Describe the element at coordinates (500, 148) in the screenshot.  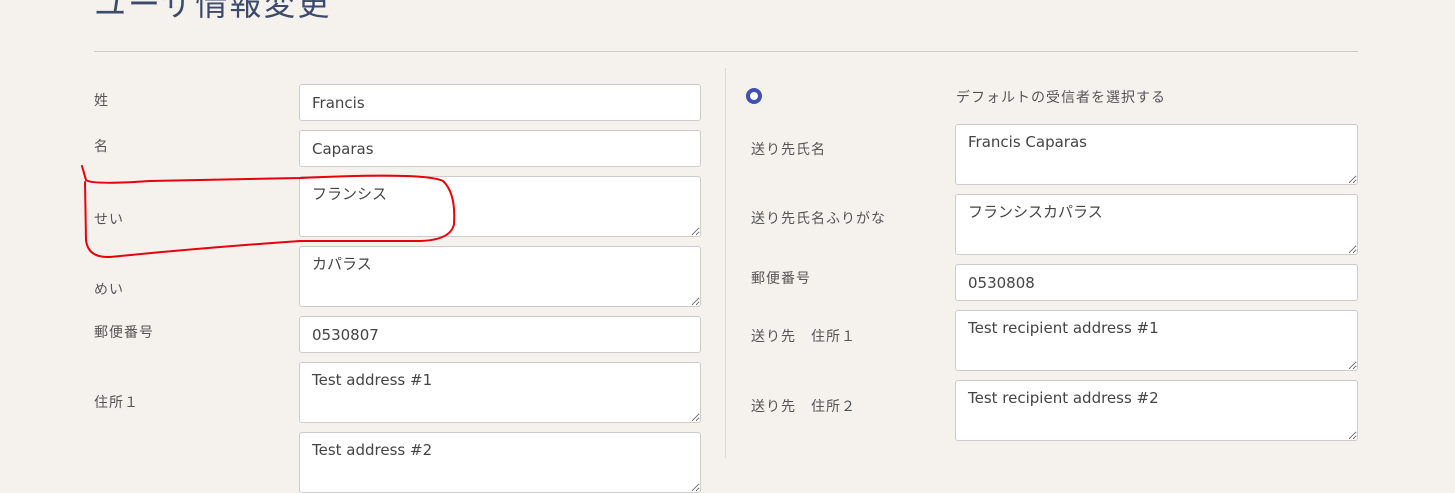
I see `first-name-input` at that location.